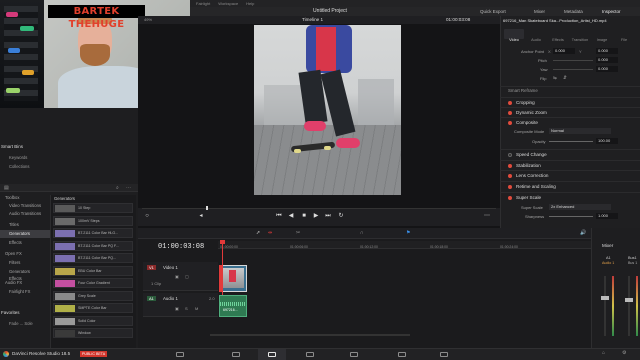  I want to click on fader-bus1, so click(629, 300).